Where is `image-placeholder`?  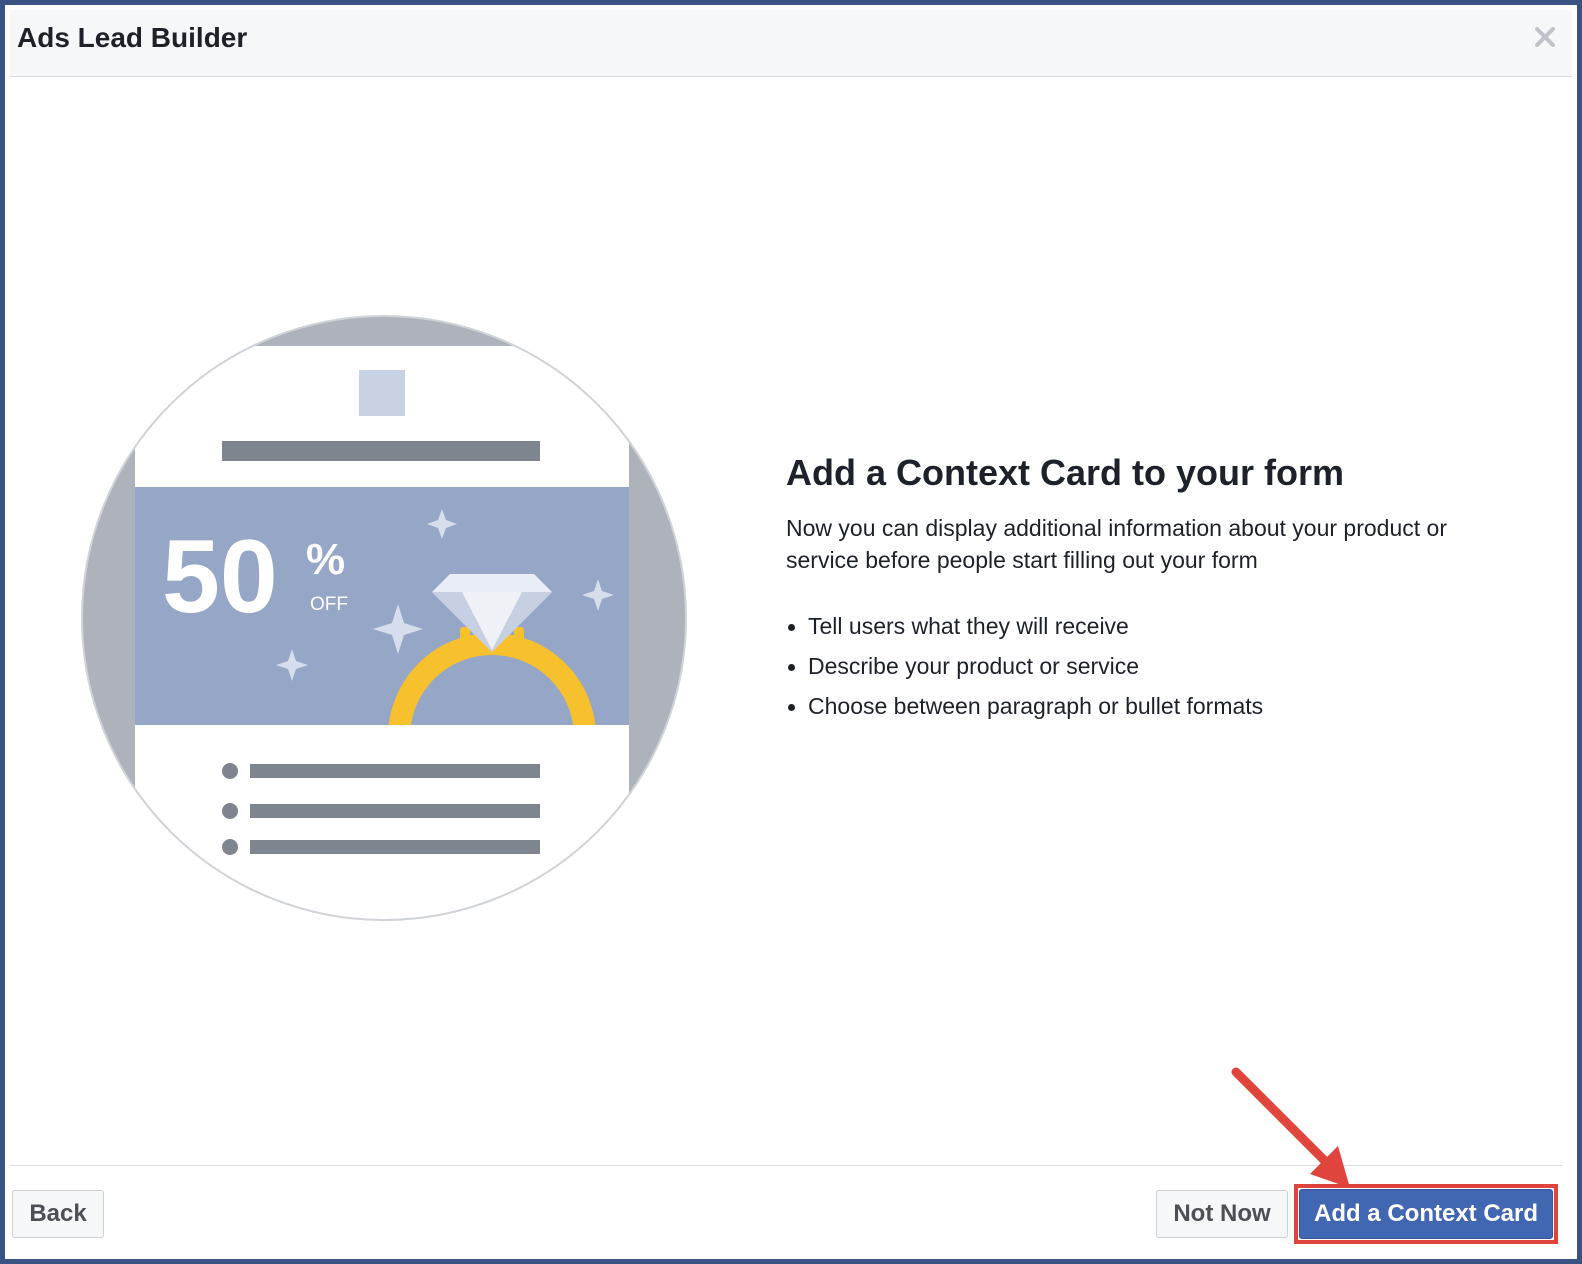 image-placeholder is located at coordinates (382, 393).